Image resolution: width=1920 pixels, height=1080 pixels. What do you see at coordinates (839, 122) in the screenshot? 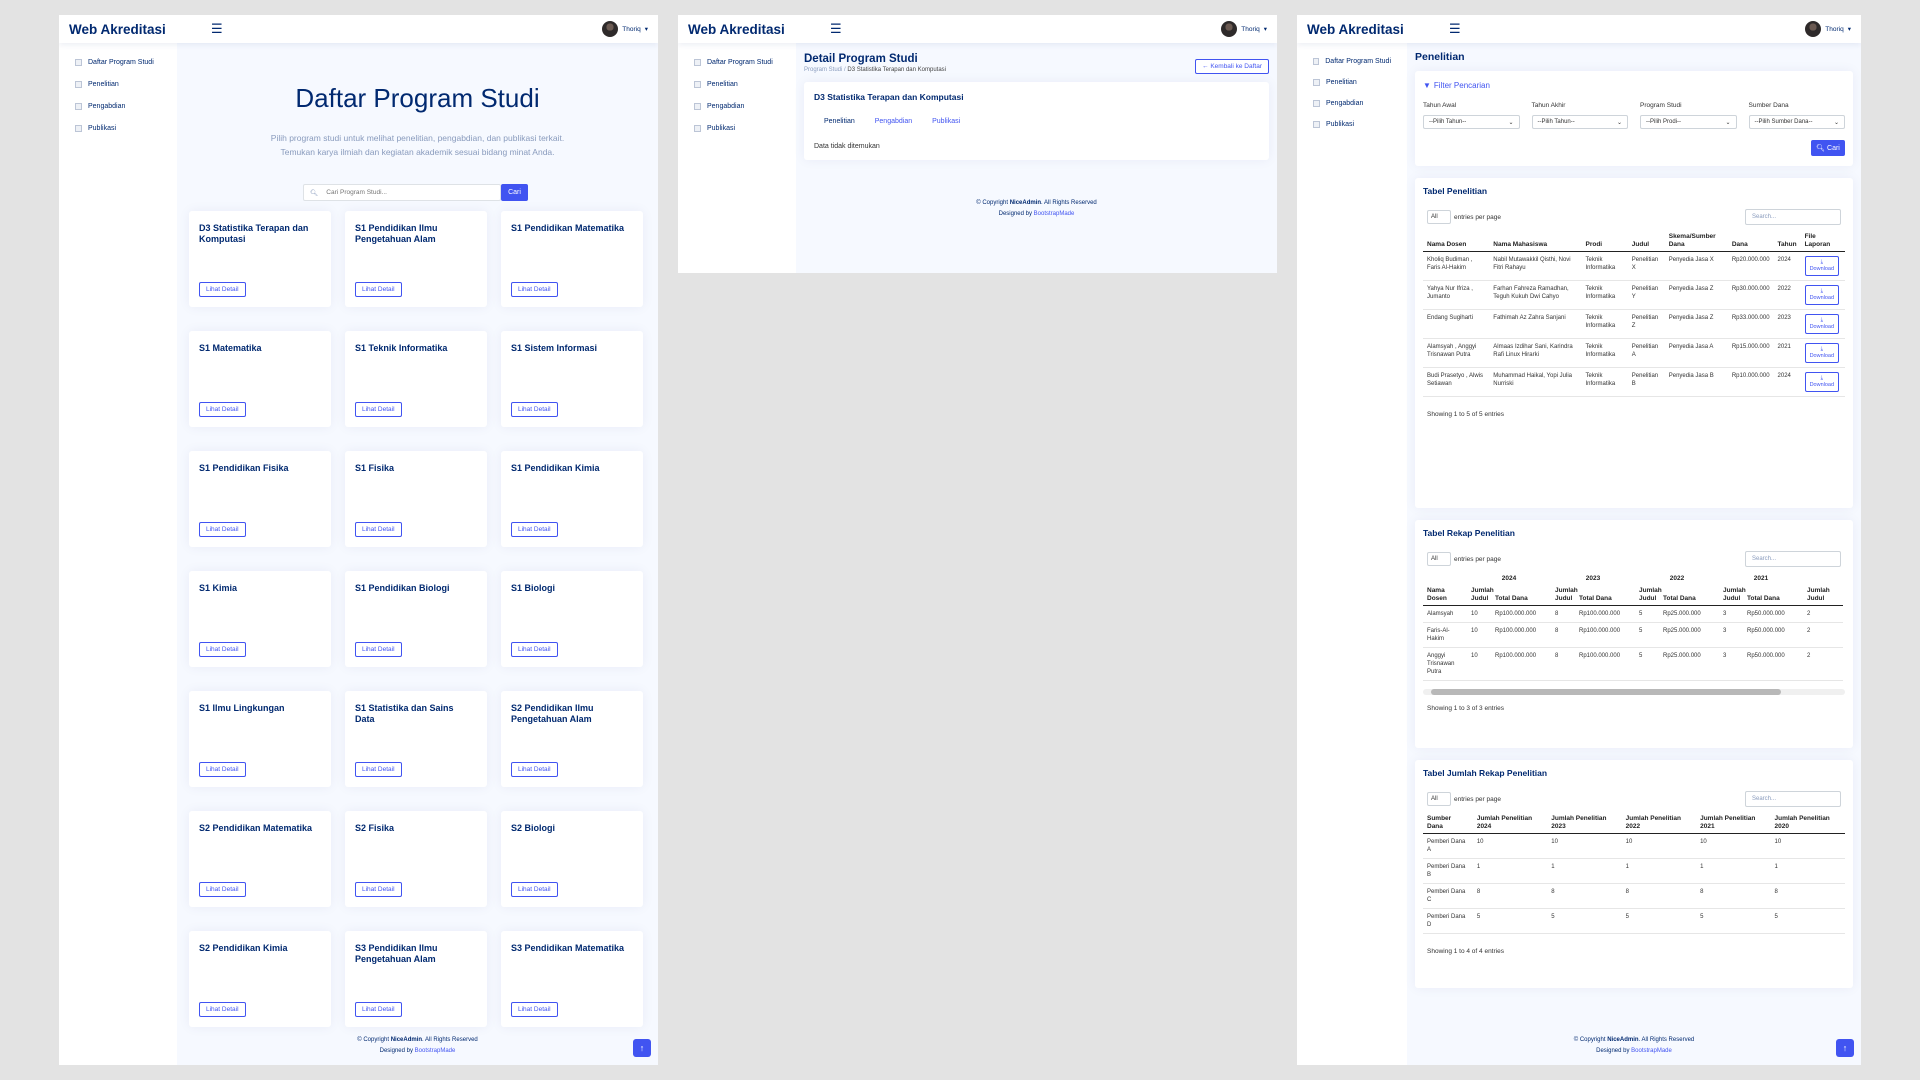
I see `tab-penelitian: Penelitian` at bounding box center [839, 122].